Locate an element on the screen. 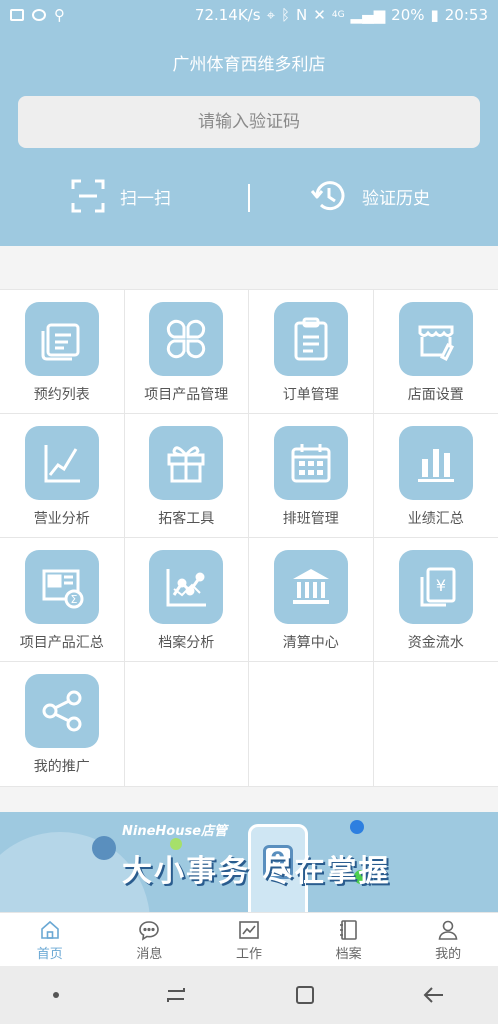  menu-item-label: 排班管理 is located at coordinates (310, 519).